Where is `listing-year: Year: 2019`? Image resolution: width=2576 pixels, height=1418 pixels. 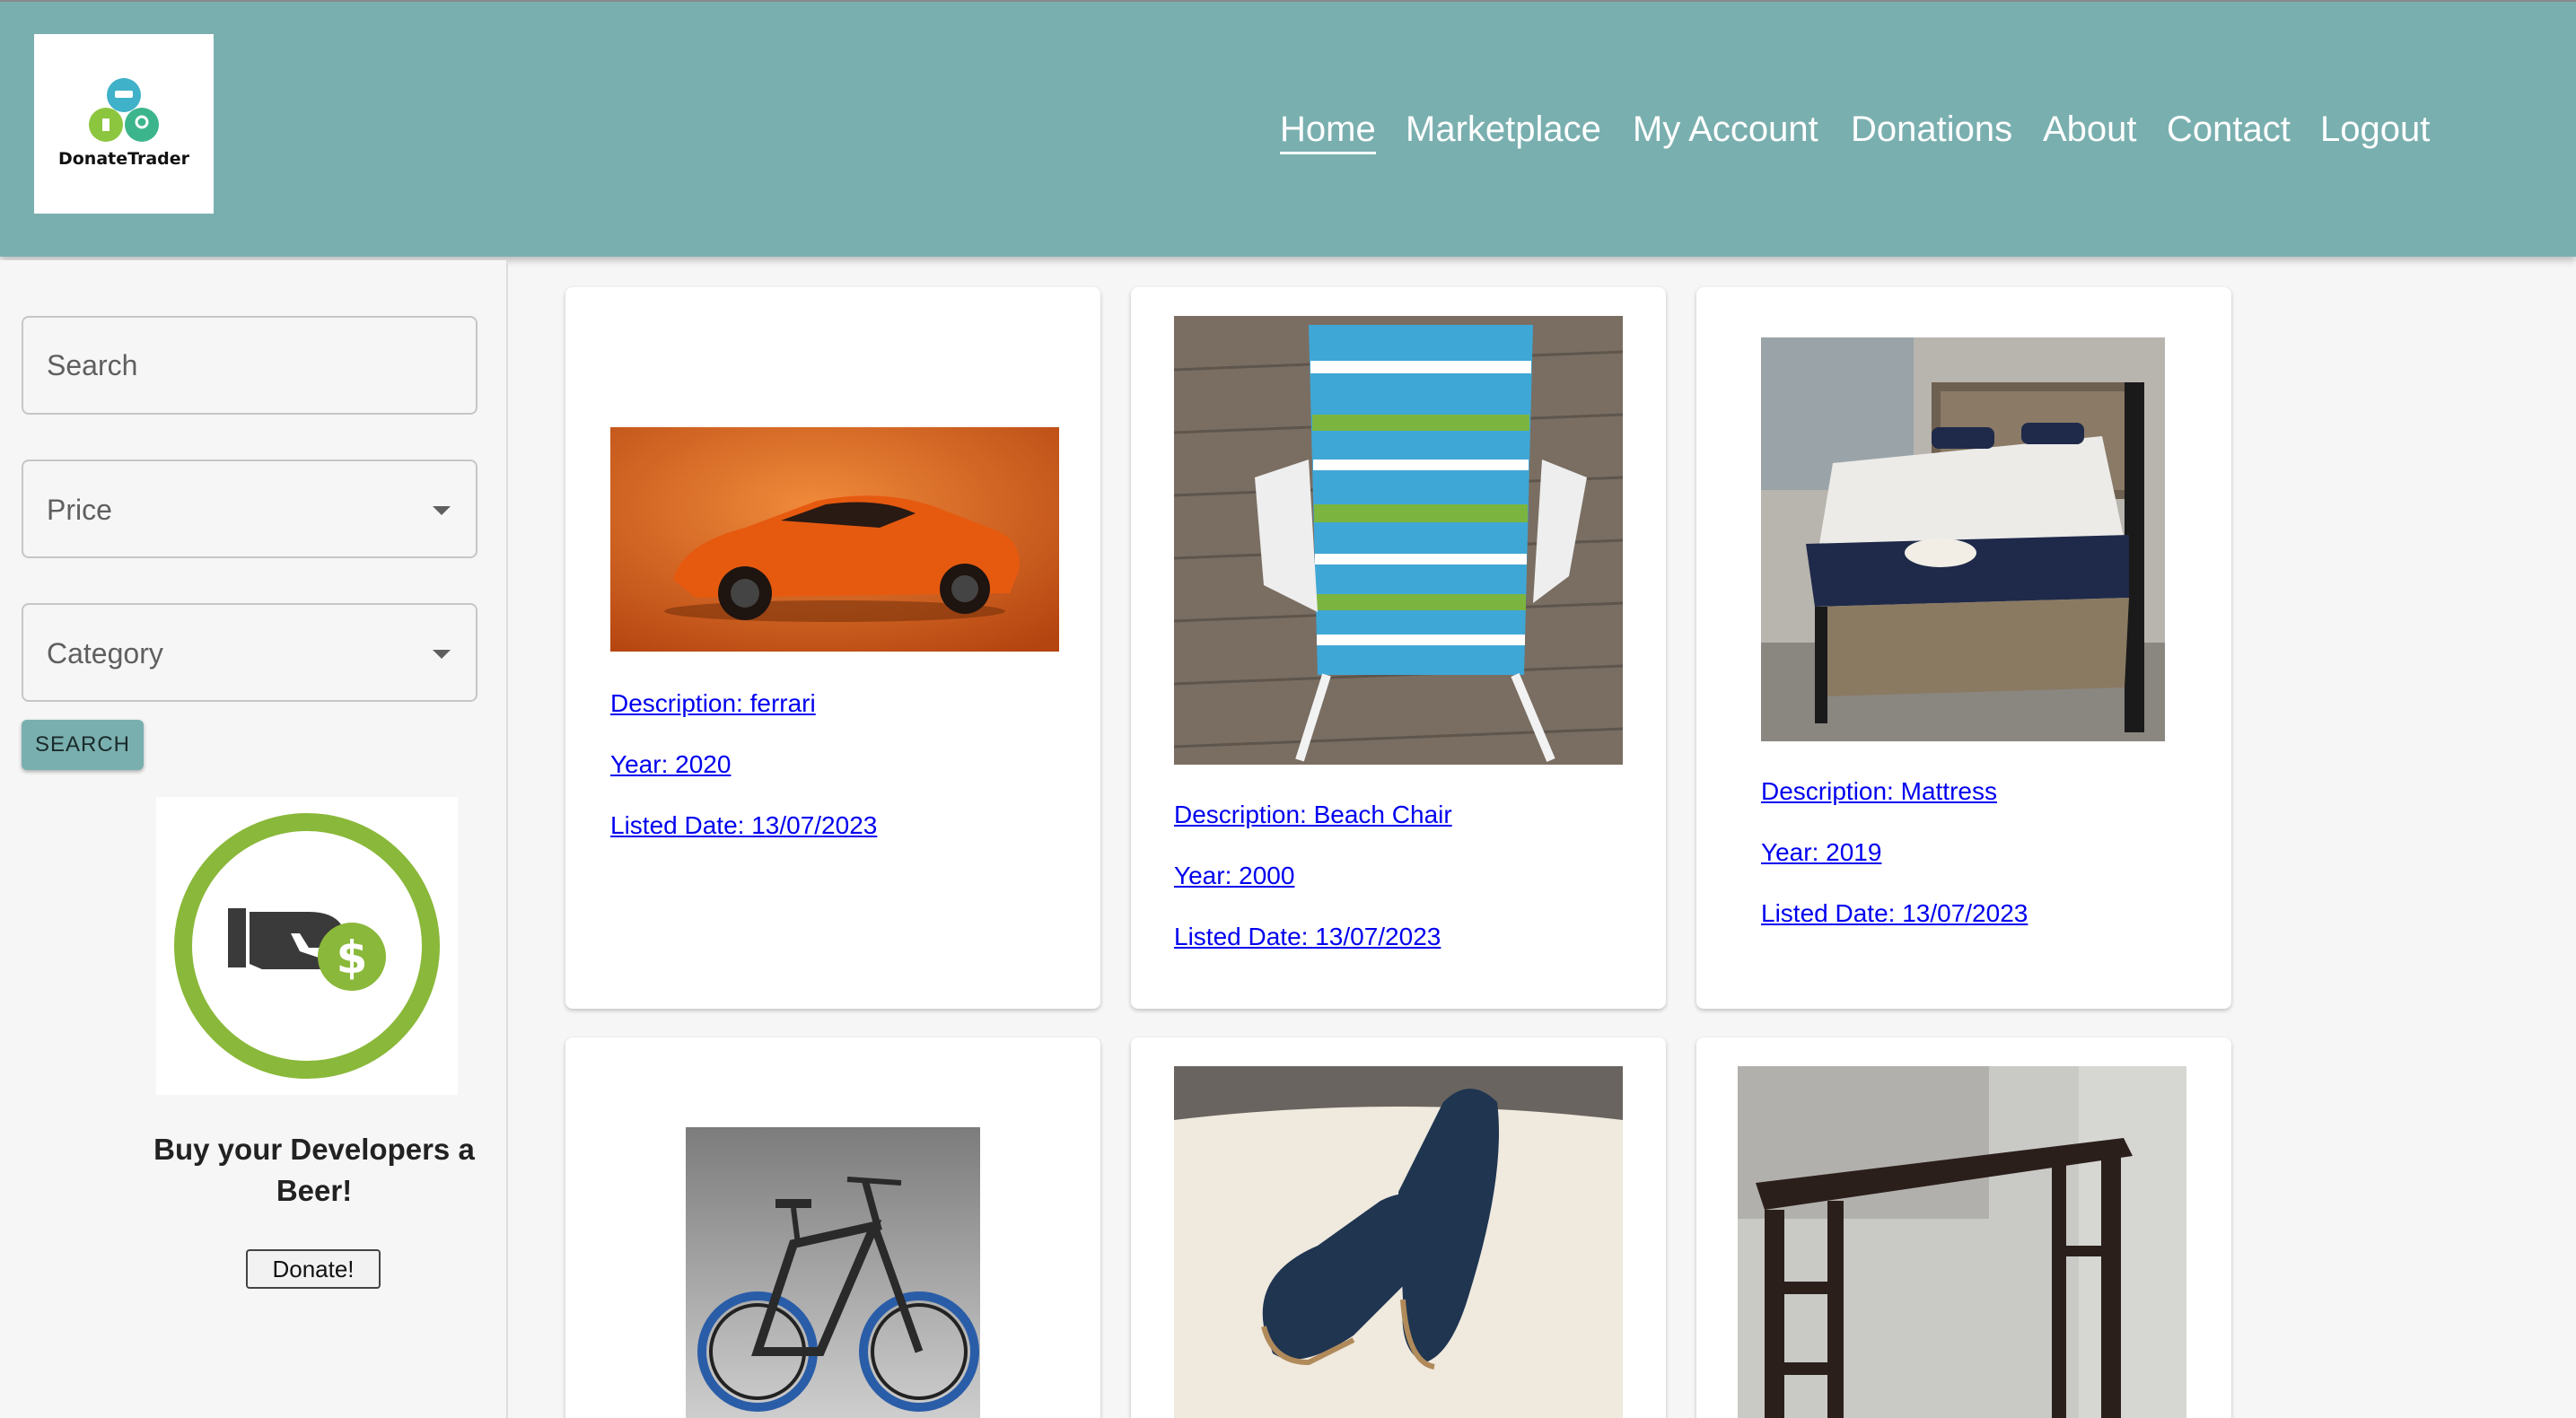 listing-year: Year: 2019 is located at coordinates (1821, 853).